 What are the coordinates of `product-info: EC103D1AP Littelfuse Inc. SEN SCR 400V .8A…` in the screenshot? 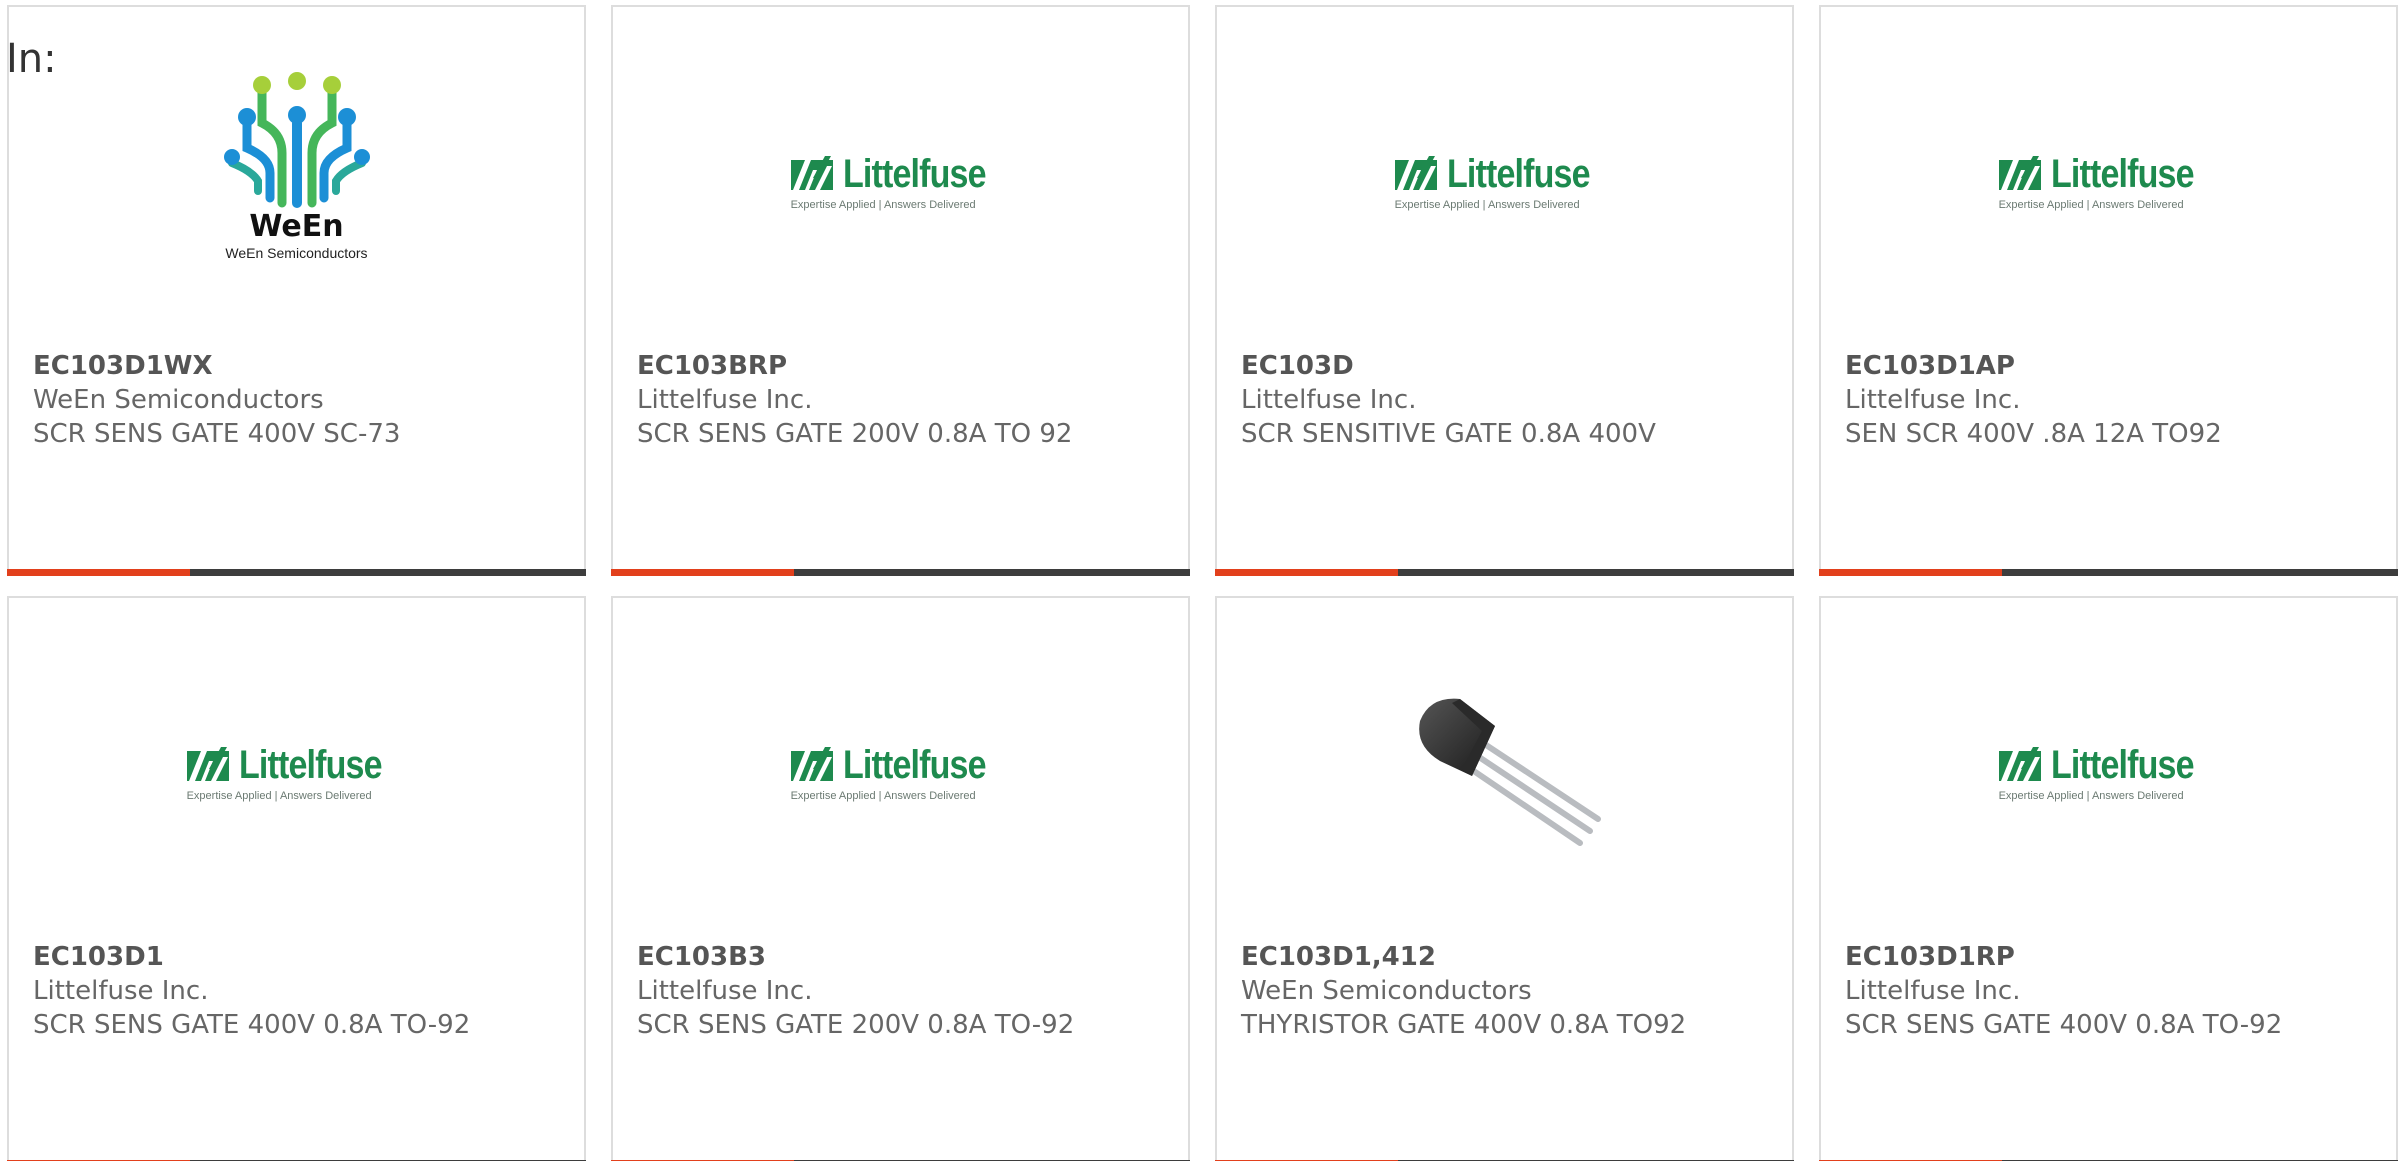 It's located at (2108, 400).